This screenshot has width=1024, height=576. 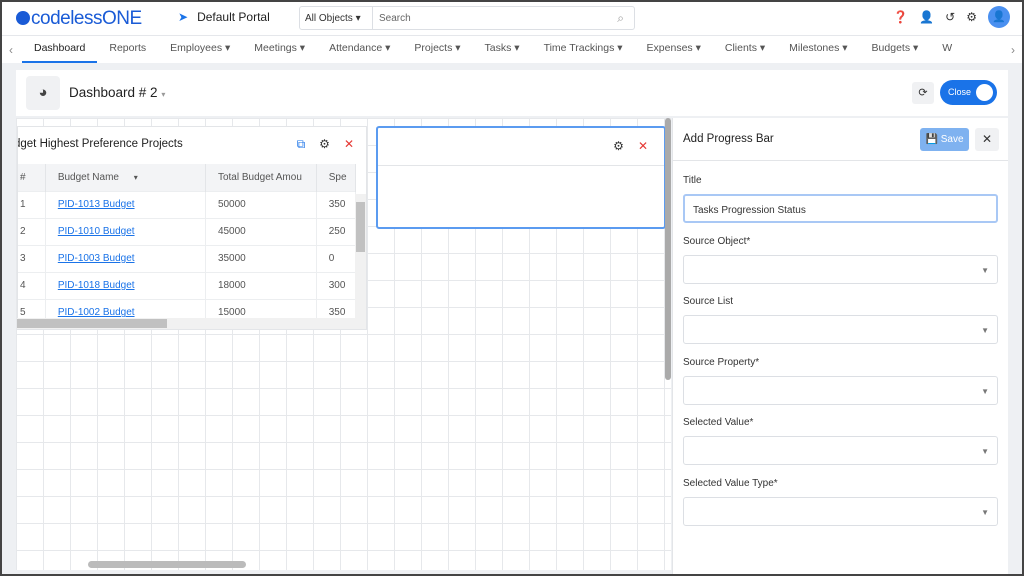 I want to click on grid-vertical-scrollbar, so click(x=668, y=249).